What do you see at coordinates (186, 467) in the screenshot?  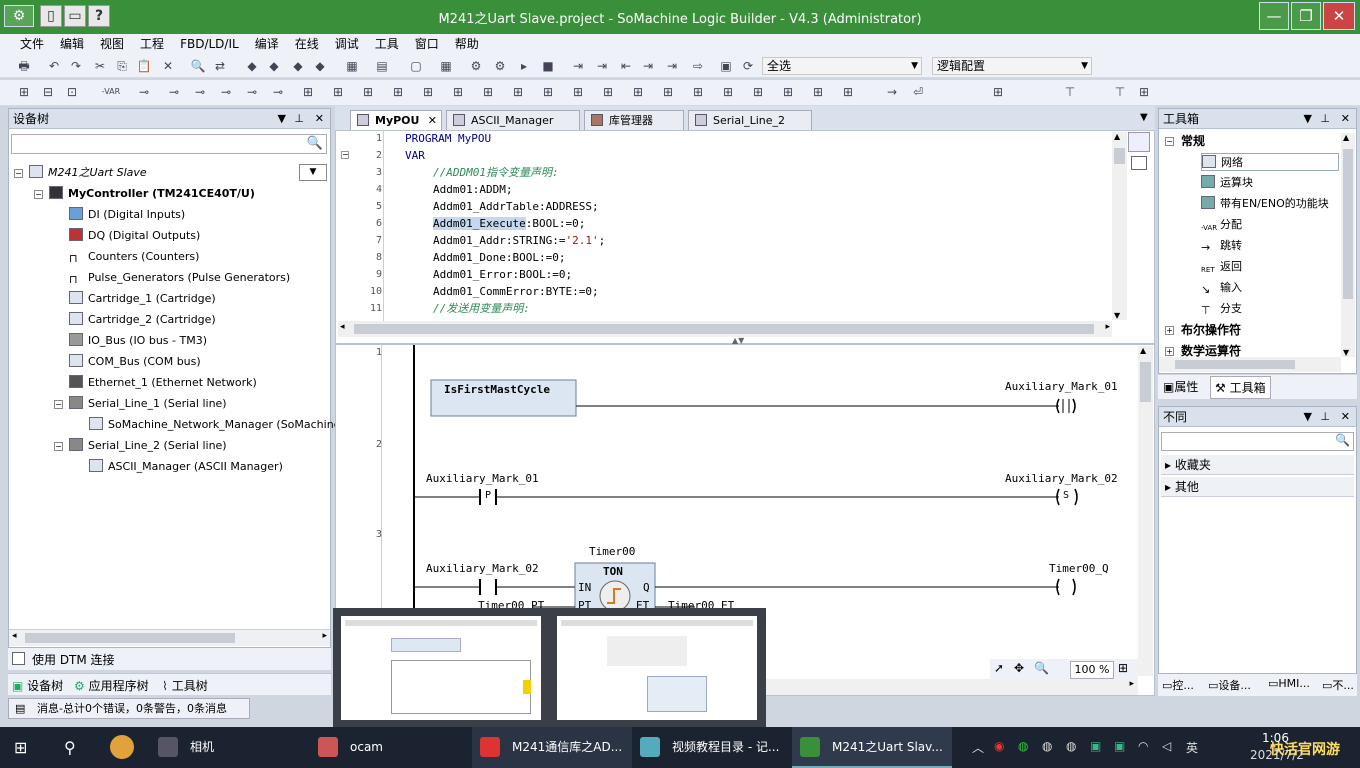 I see `tree-item-ascii-manager: ASCII_Manager (ASCII Manager)` at bounding box center [186, 467].